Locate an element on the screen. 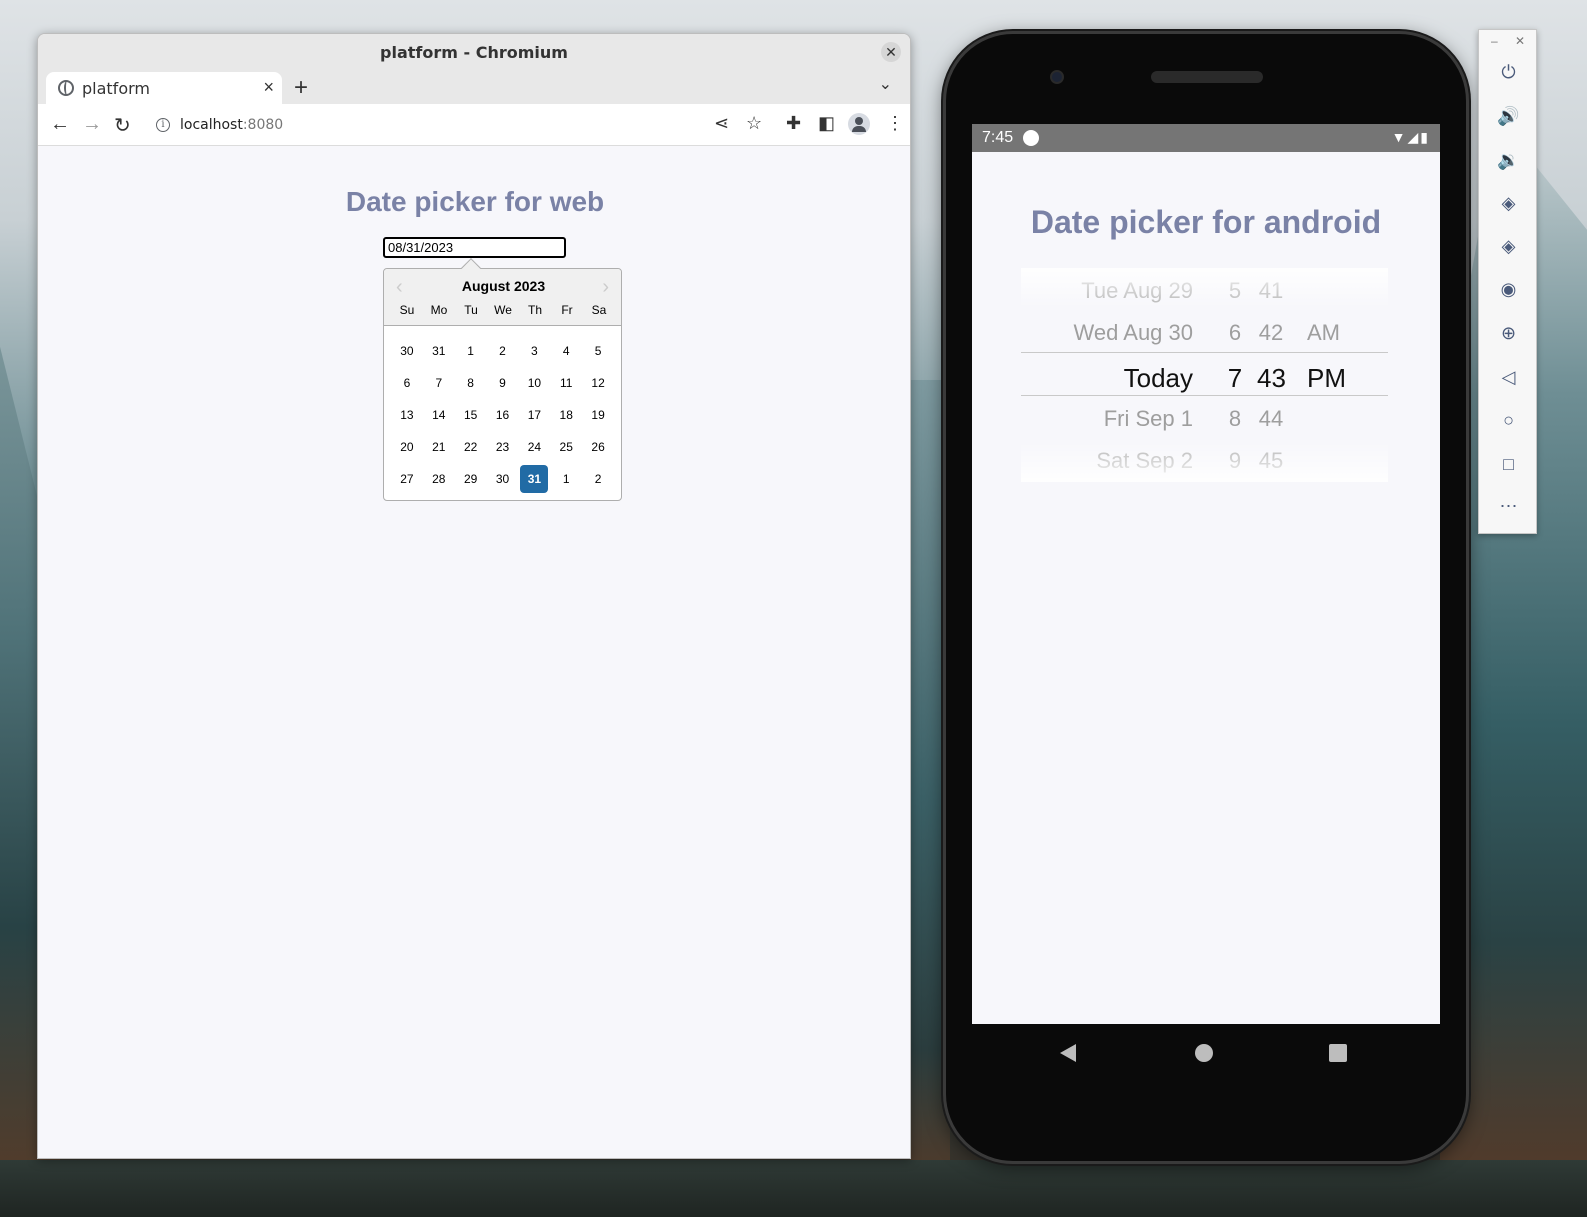 This screenshot has height=1217, width=1587. calendar-day: 5 is located at coordinates (598, 351).